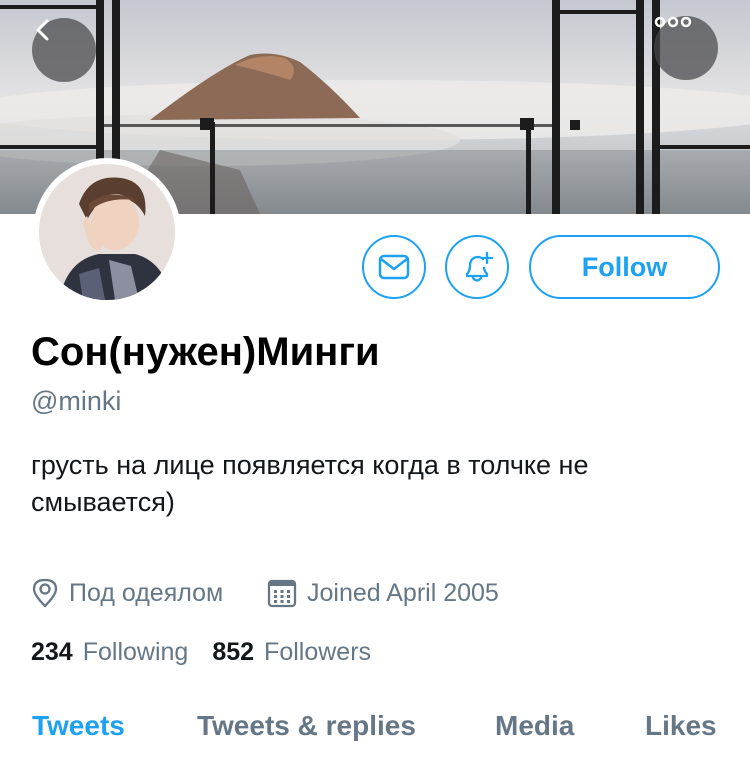 This screenshot has width=750, height=764. Describe the element at coordinates (64, 50) in the screenshot. I see `back-button` at that location.